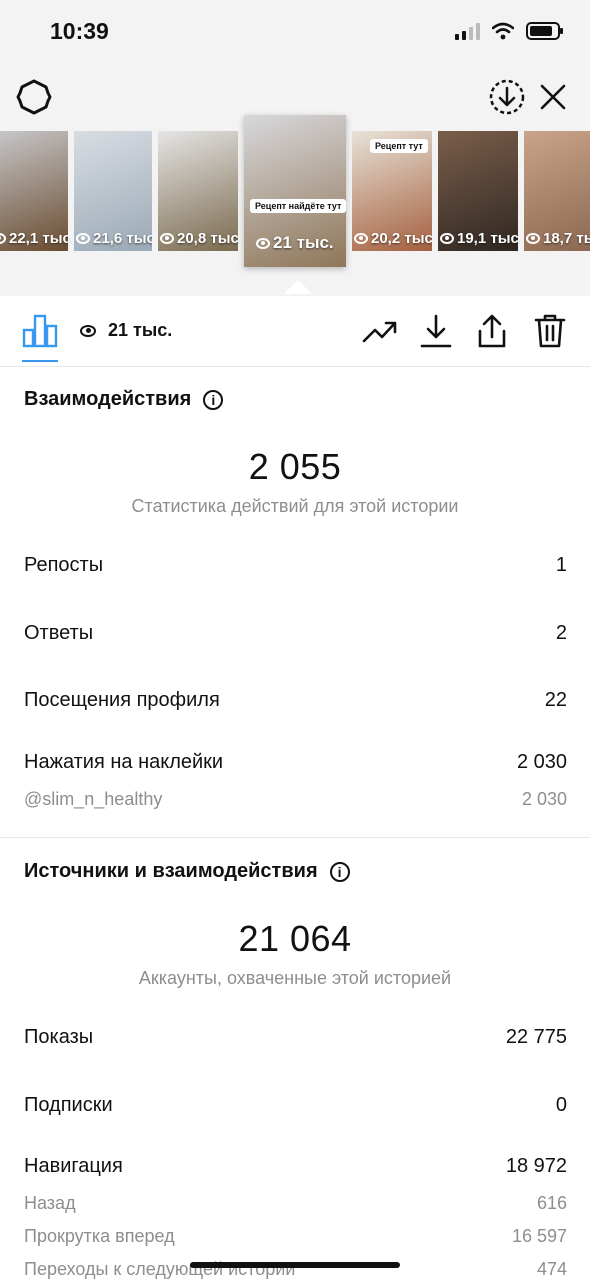  I want to click on metric-row-sticker-taps: Нажатия на наклейки 2 030, so click(295, 762).